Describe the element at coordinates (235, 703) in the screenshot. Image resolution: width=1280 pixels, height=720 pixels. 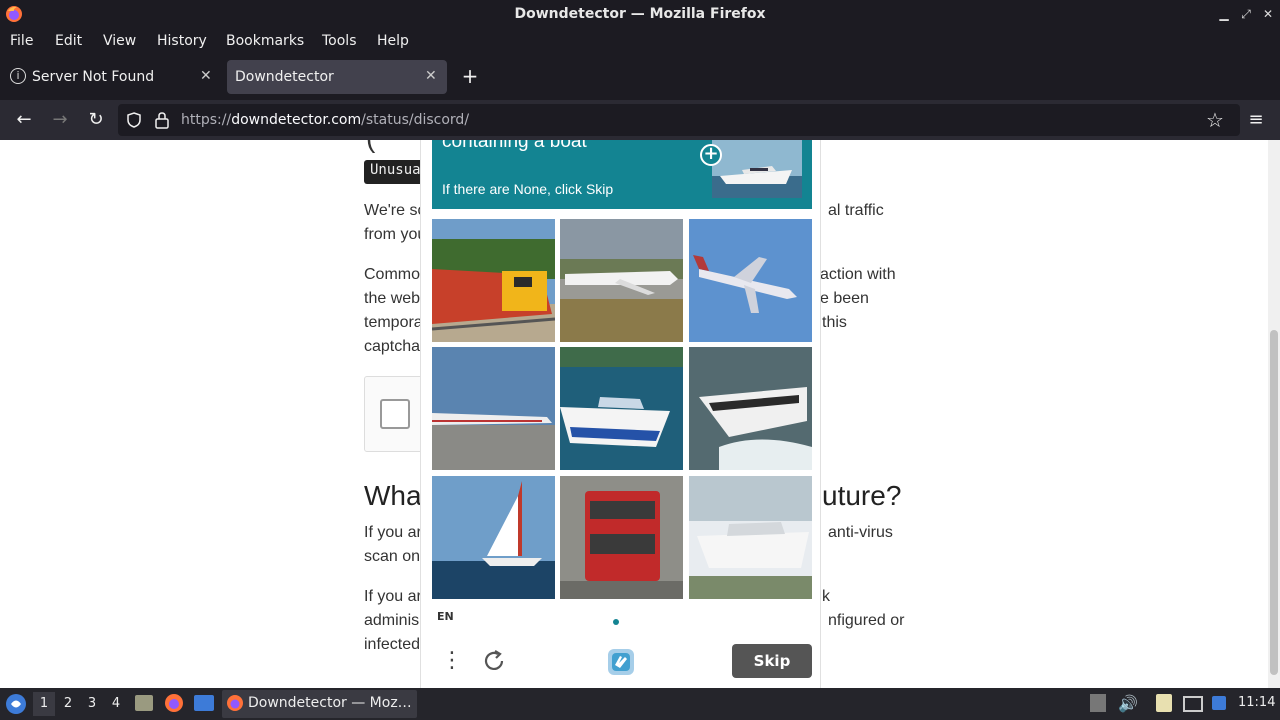
I see `firefox-task-icon` at that location.